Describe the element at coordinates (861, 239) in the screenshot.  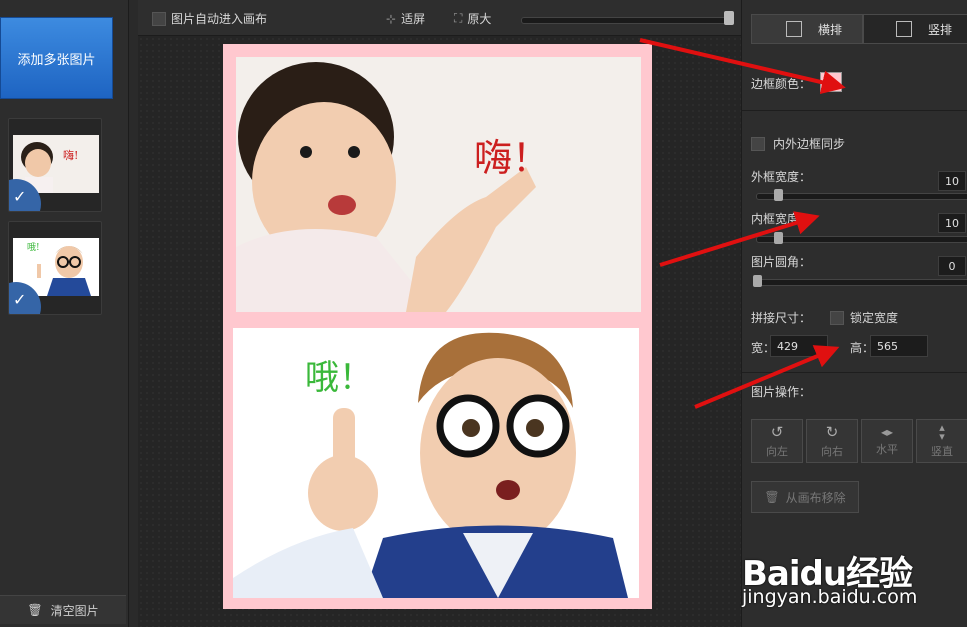
I see `inner-width-slider` at that location.